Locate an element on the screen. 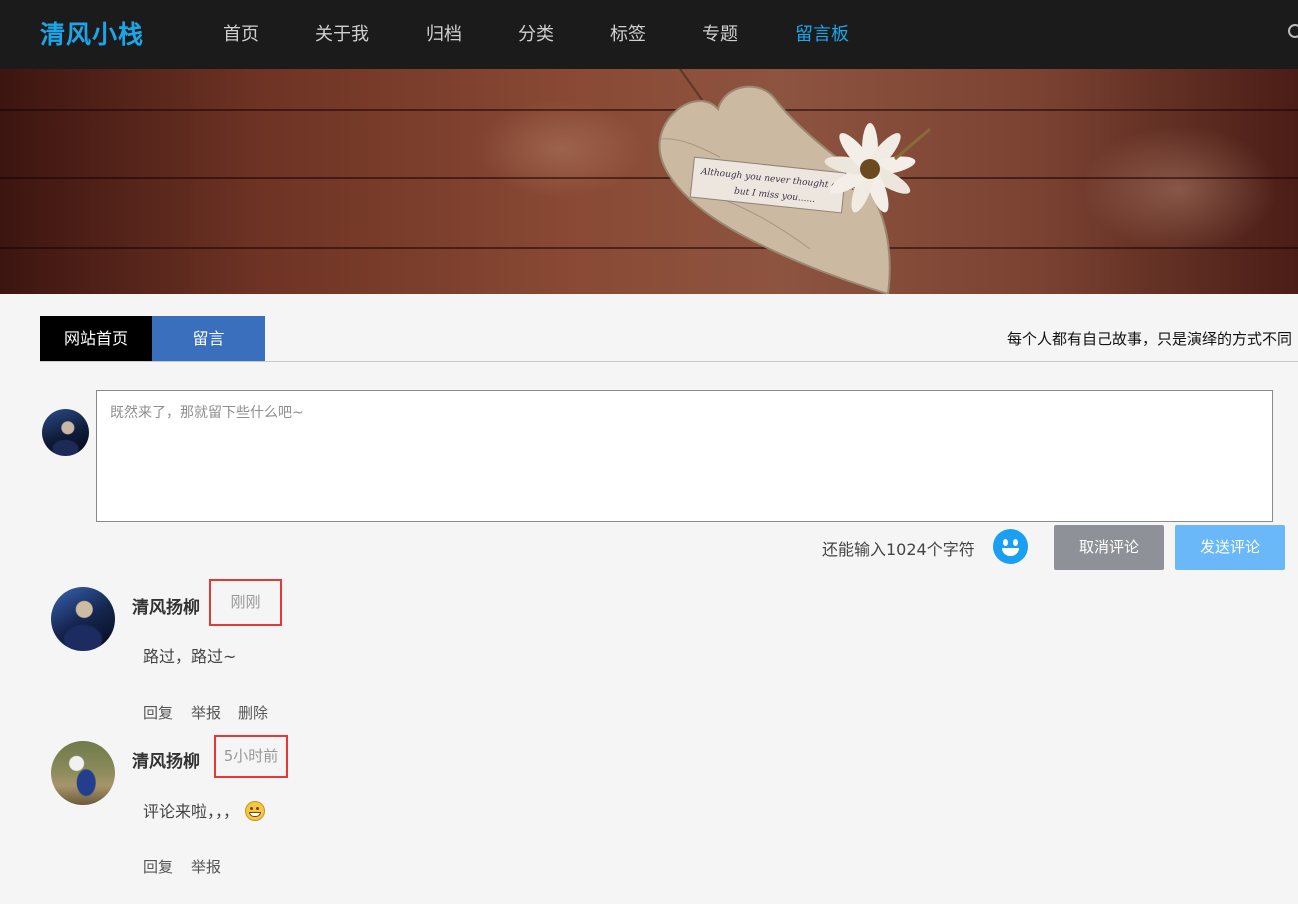 The image size is (1298, 904). nav-item-category: 分类 is located at coordinates (536, 35).